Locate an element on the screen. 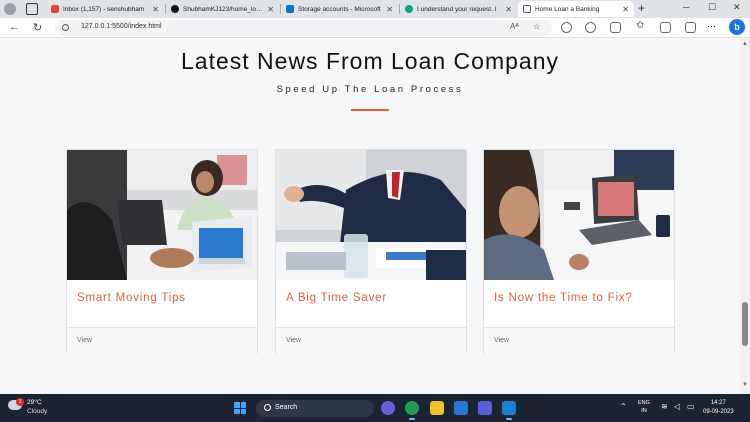 The height and width of the screenshot is (422, 750). page-subtitle: Speed Up The Loan Process is located at coordinates (370, 89).